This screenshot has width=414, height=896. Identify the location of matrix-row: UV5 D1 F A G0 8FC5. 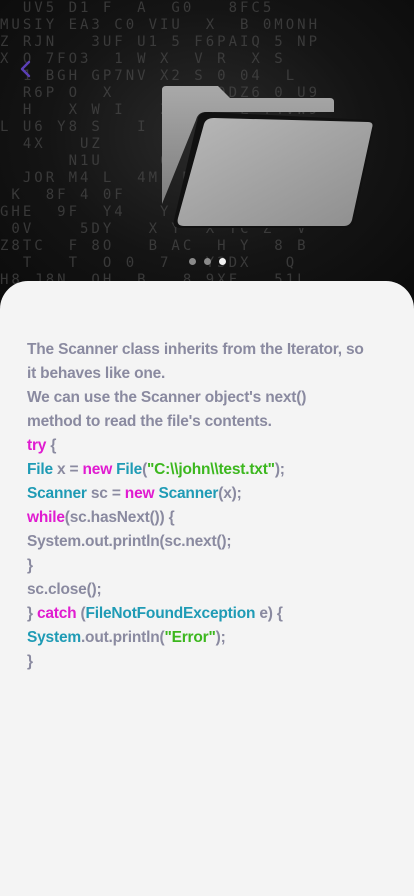
(154, 8).